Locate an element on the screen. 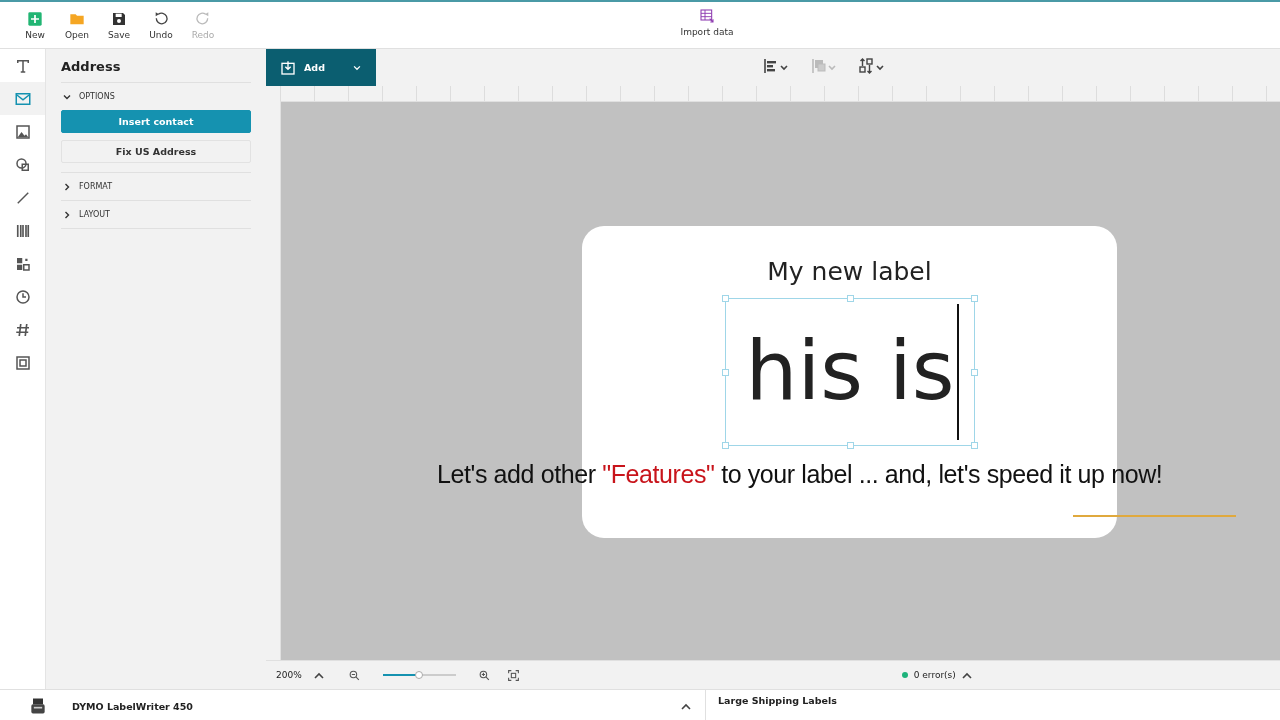 This screenshot has width=1280, height=720. status-dot is located at coordinates (904, 675).